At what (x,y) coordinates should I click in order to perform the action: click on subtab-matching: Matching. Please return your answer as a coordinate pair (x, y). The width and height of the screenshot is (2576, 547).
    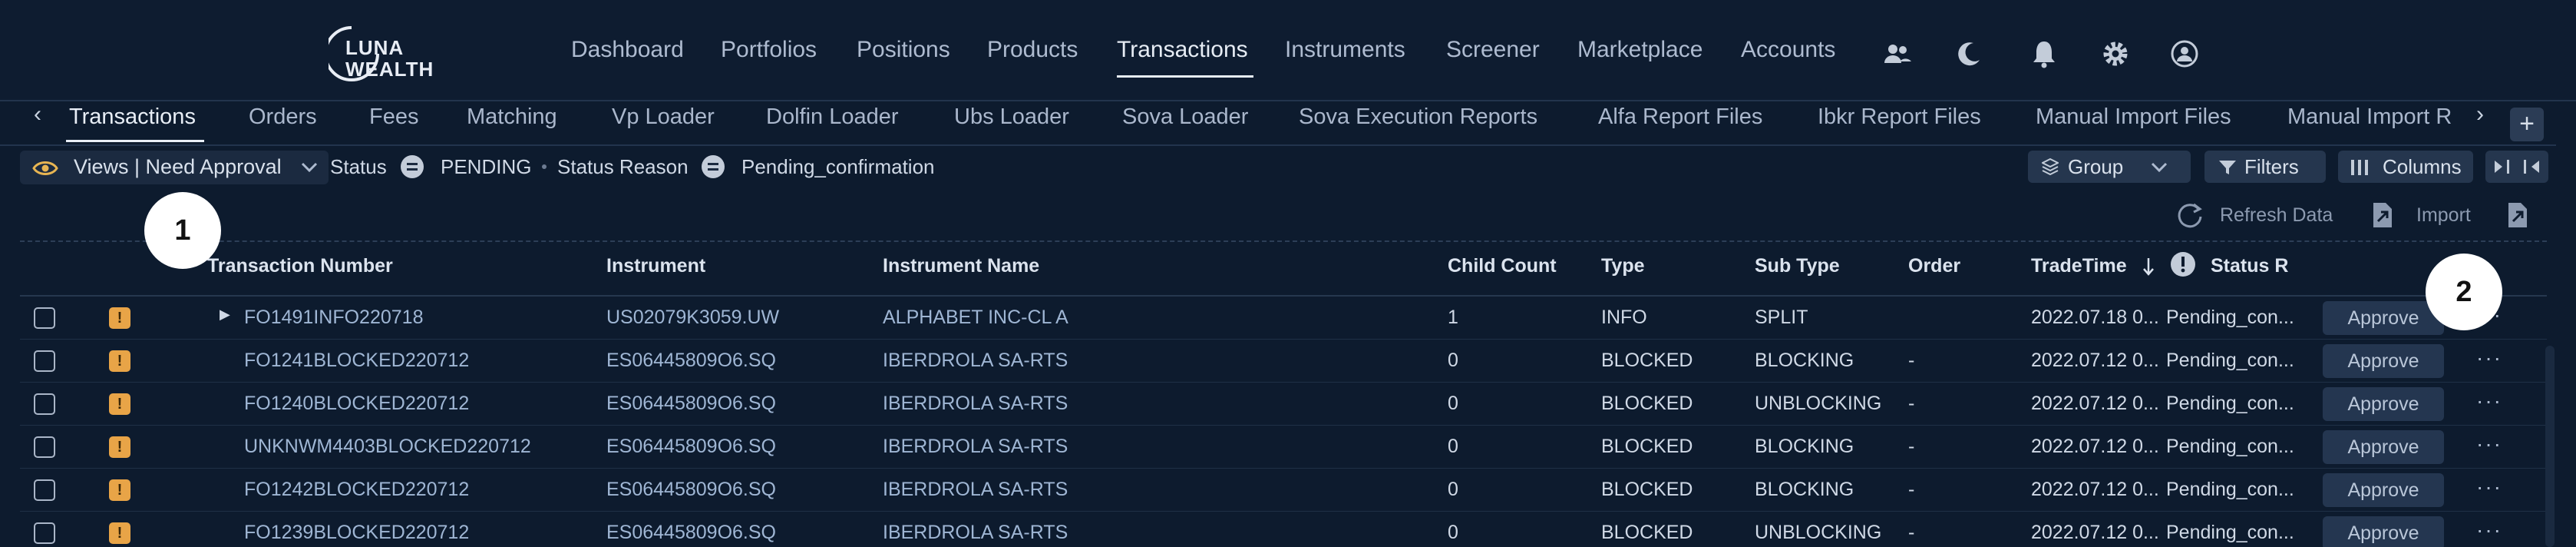
    Looking at the image, I should click on (512, 117).